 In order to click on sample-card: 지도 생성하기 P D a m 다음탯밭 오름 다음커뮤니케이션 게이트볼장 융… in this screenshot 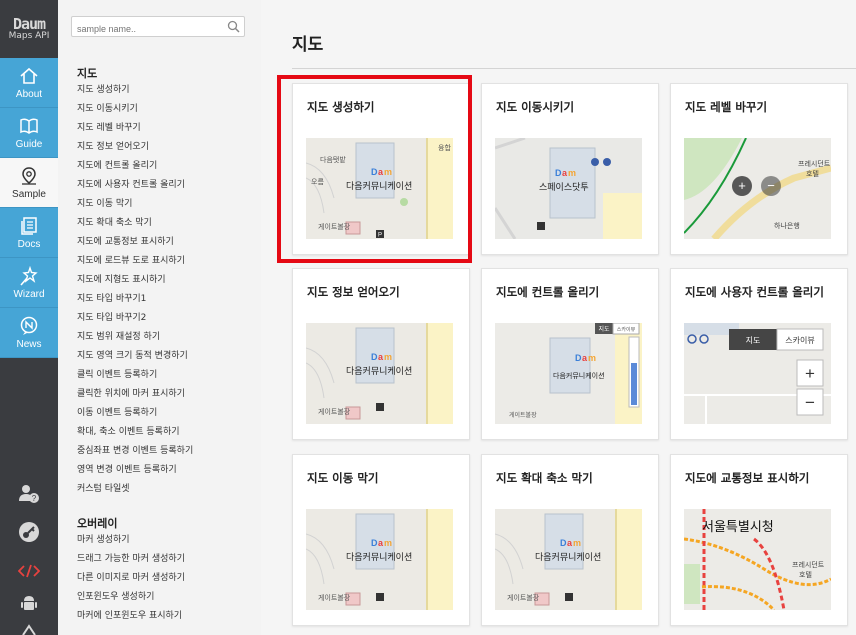, I will do `click(381, 169)`.